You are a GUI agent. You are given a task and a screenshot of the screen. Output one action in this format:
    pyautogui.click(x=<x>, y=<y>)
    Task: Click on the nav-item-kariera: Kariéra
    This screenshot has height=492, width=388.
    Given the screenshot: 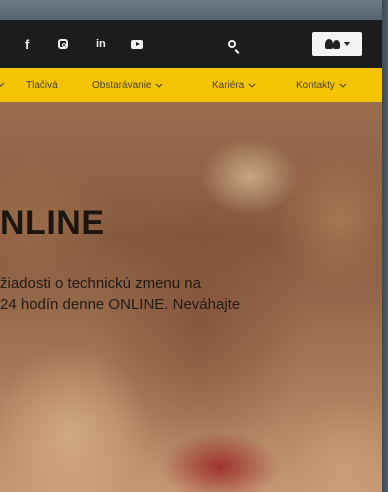 What is the action you would take?
    pyautogui.click(x=234, y=85)
    